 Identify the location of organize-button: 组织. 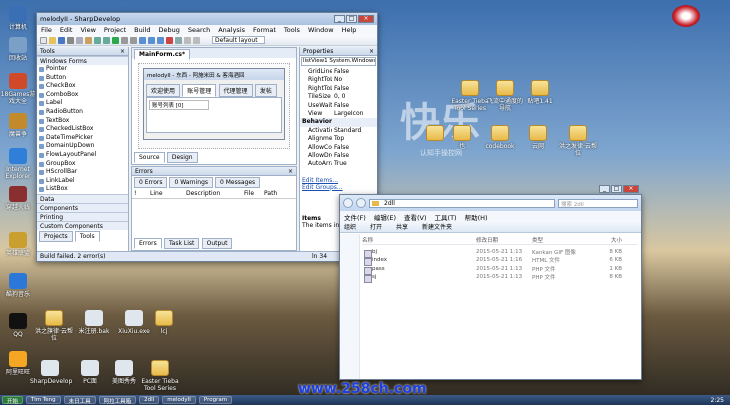
(350, 226).